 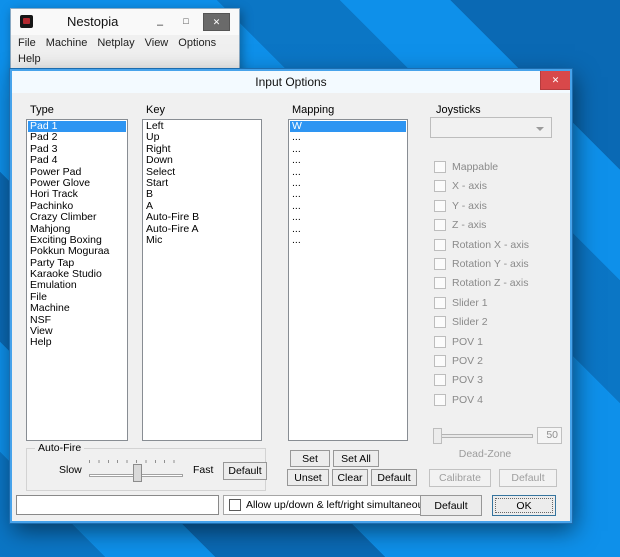 What do you see at coordinates (313, 110) in the screenshot?
I see `mapping-column-label: Mapping` at bounding box center [313, 110].